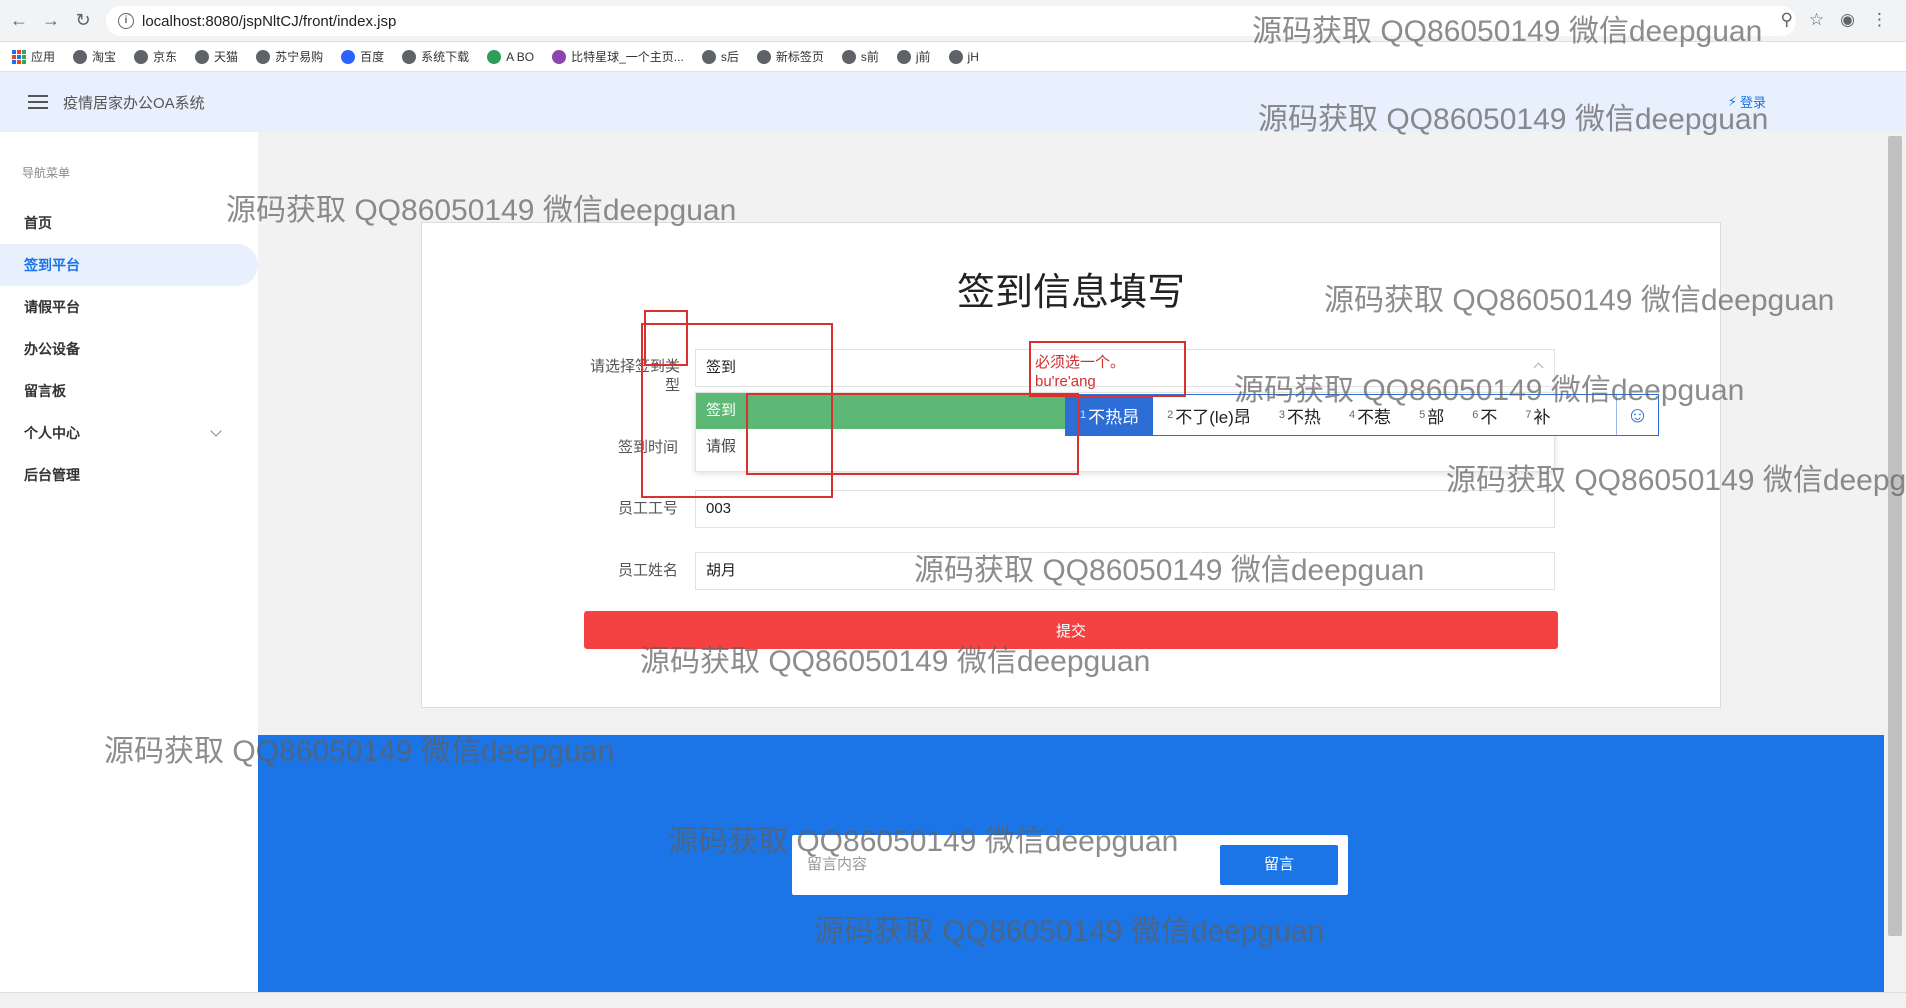  What do you see at coordinates (559, 56) in the screenshot?
I see `planet-icon` at bounding box center [559, 56].